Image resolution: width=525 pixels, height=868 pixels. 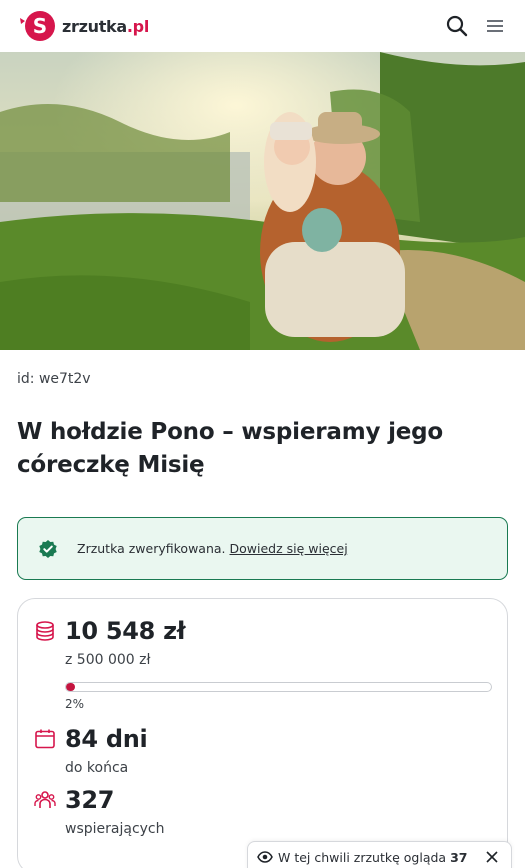 What do you see at coordinates (138, 26) in the screenshot?
I see `logo-tld: .pl` at bounding box center [138, 26].